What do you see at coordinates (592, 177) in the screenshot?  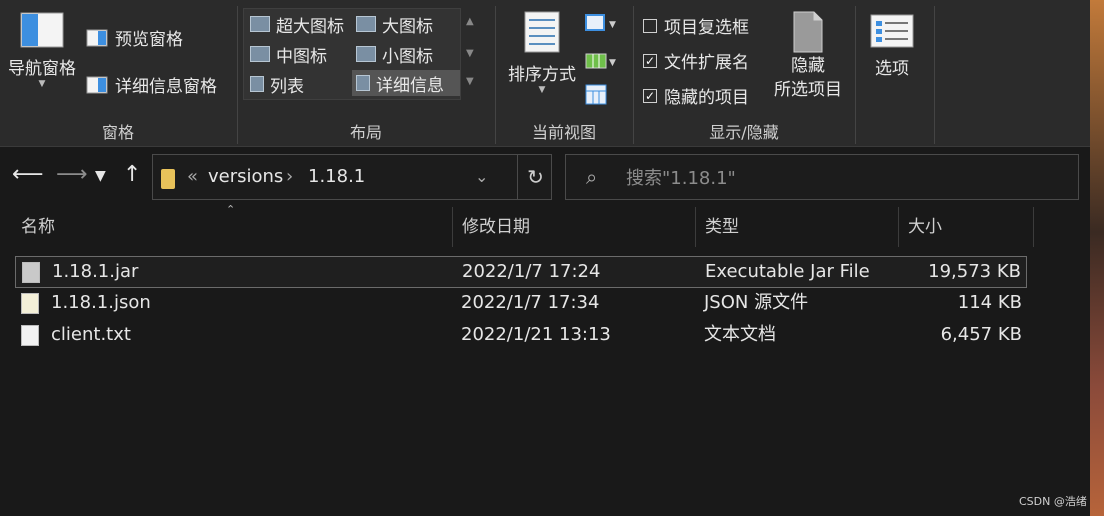 I see `search-icon: ⌕` at bounding box center [592, 177].